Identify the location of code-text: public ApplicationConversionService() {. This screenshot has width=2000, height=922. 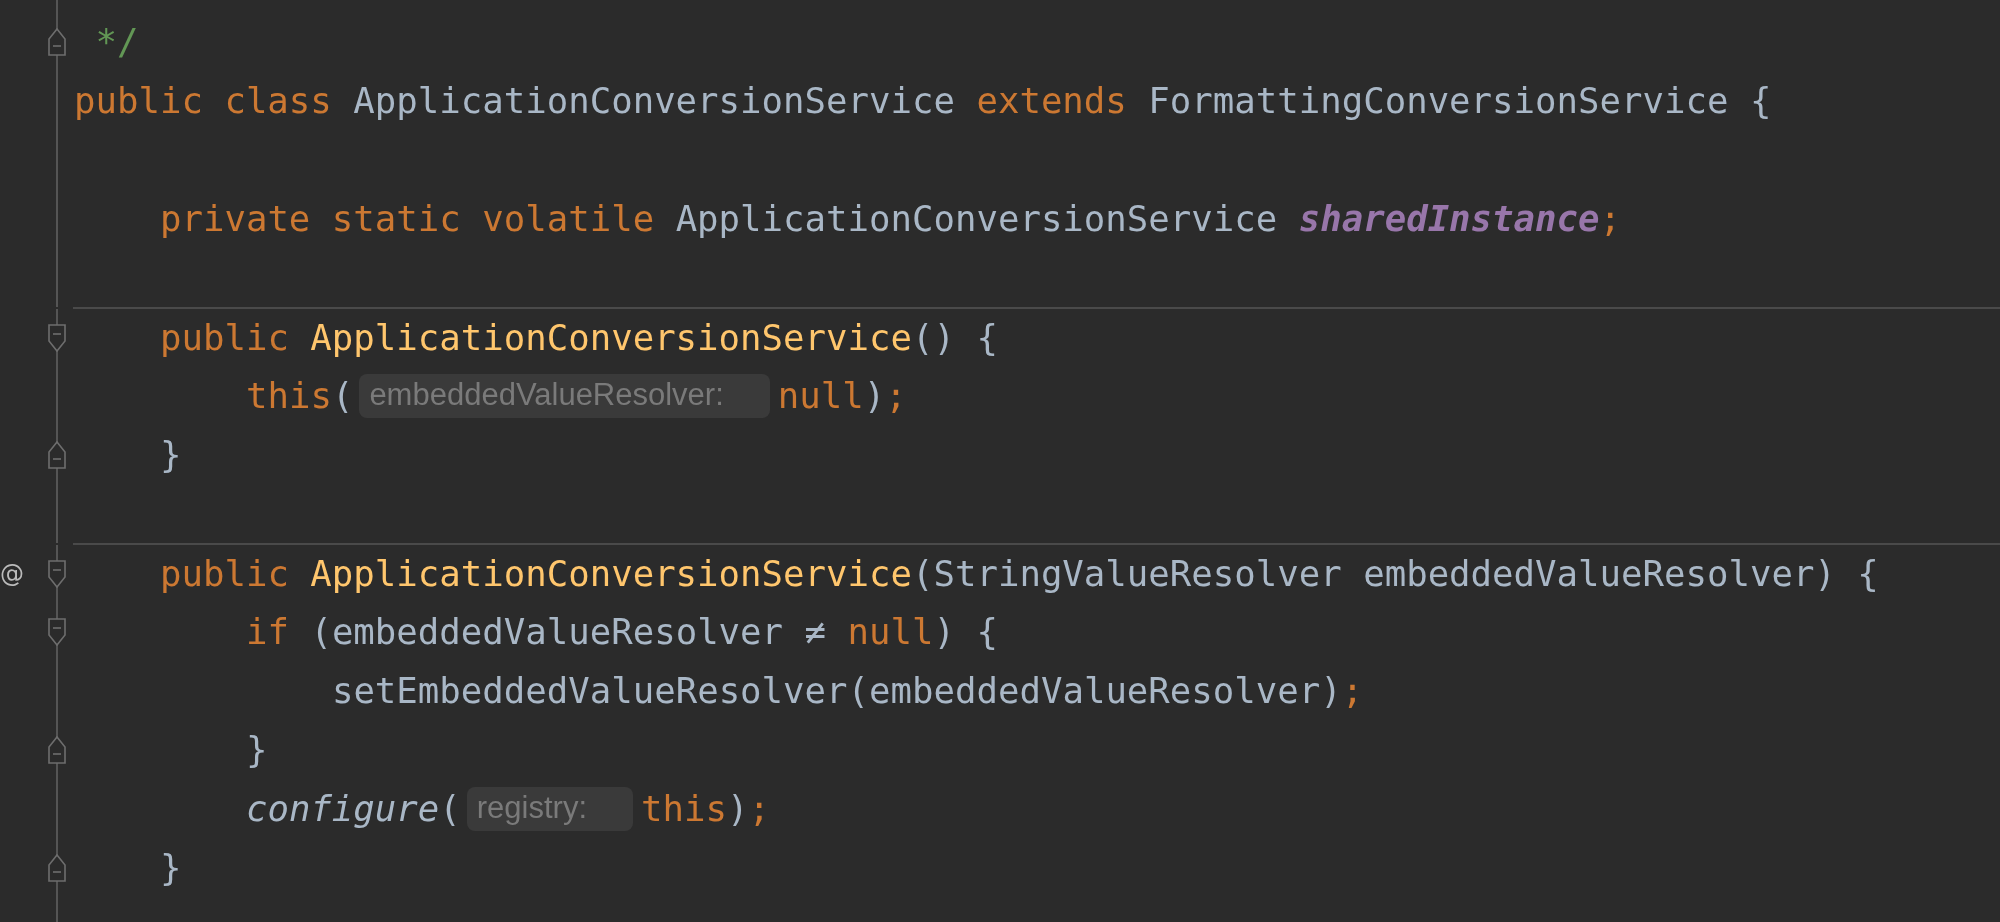
(578, 337).